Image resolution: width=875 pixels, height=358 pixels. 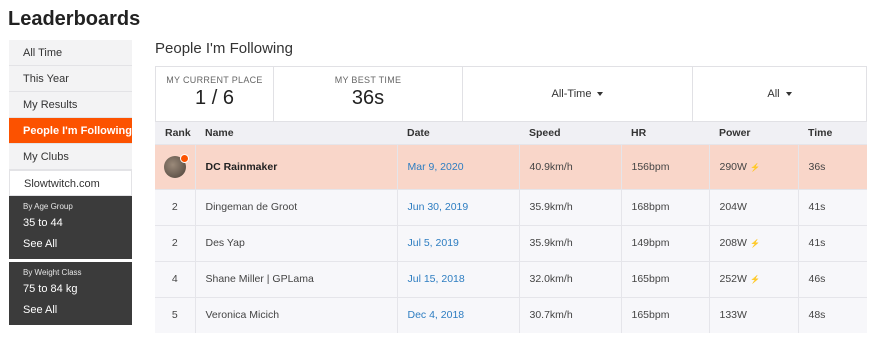 What do you see at coordinates (733, 315) in the screenshot?
I see `power-value: 133W` at bounding box center [733, 315].